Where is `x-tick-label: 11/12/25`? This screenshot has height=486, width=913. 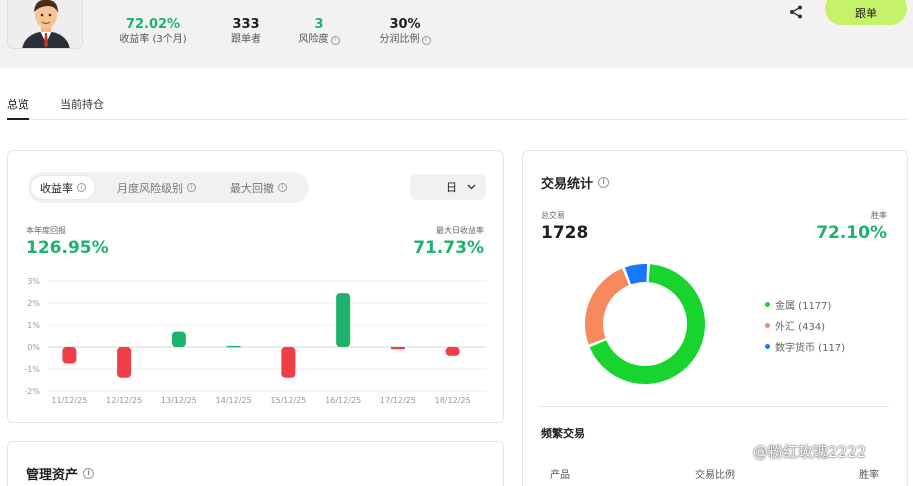
x-tick-label: 11/12/25 is located at coordinates (69, 400).